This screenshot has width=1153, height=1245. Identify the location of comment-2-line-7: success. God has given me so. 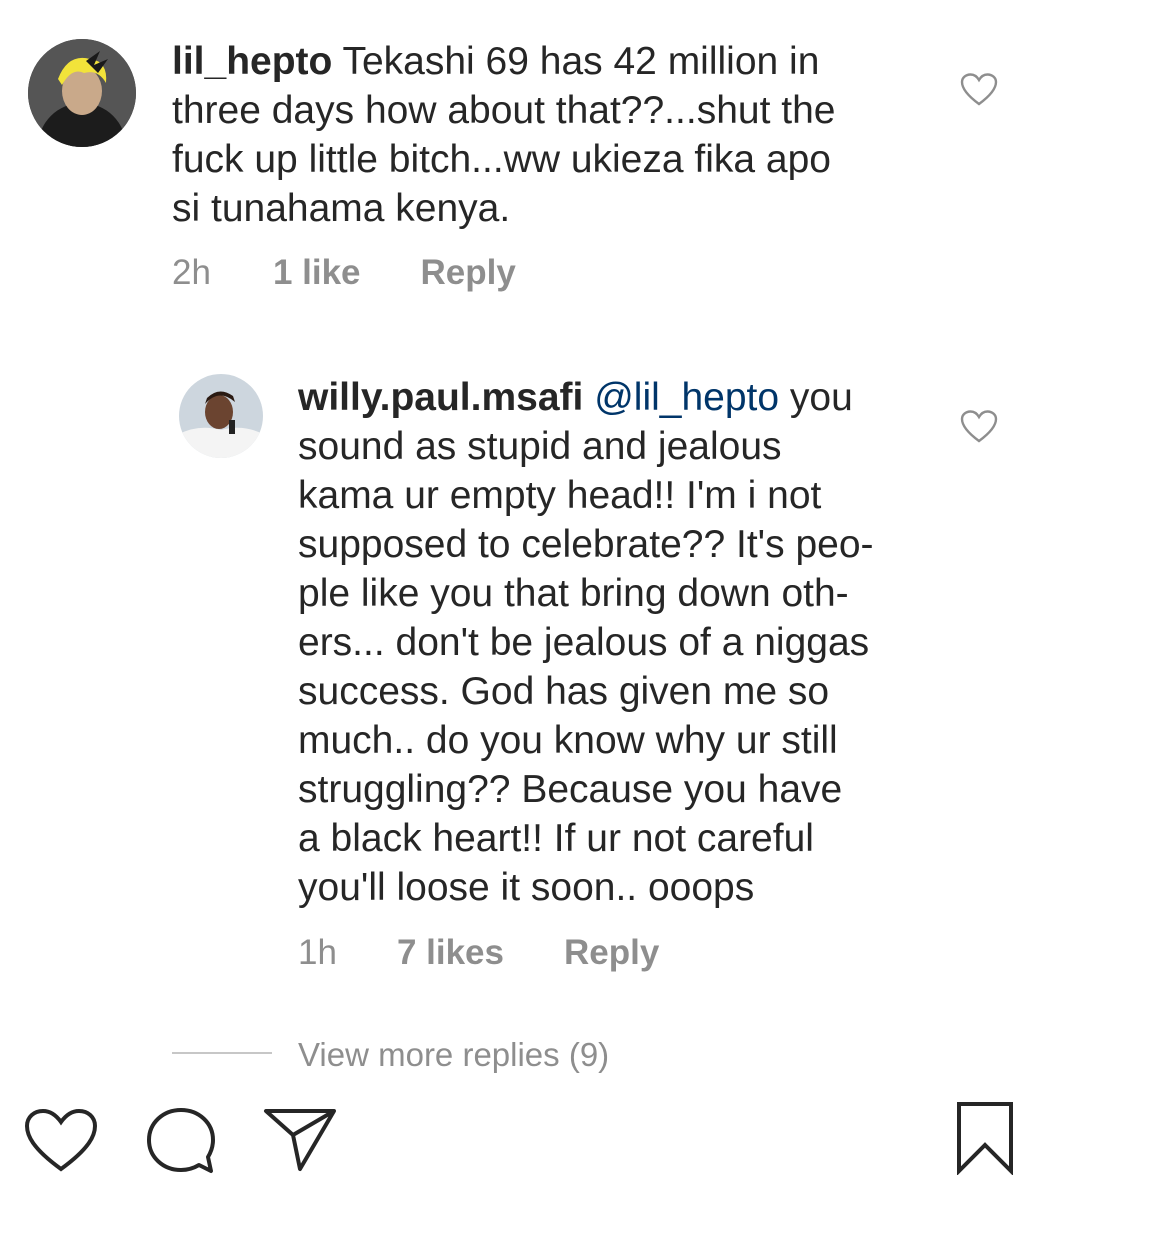
(564, 691).